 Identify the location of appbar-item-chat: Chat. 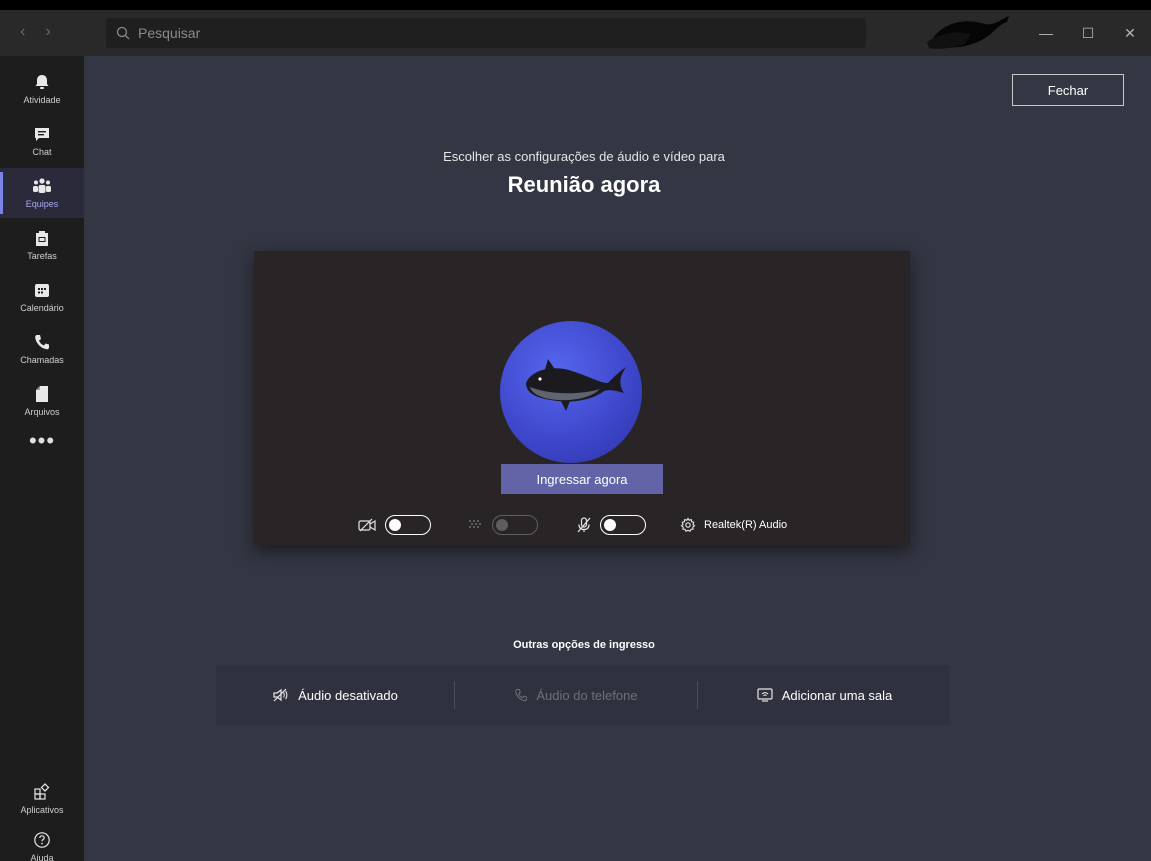
(42, 141).